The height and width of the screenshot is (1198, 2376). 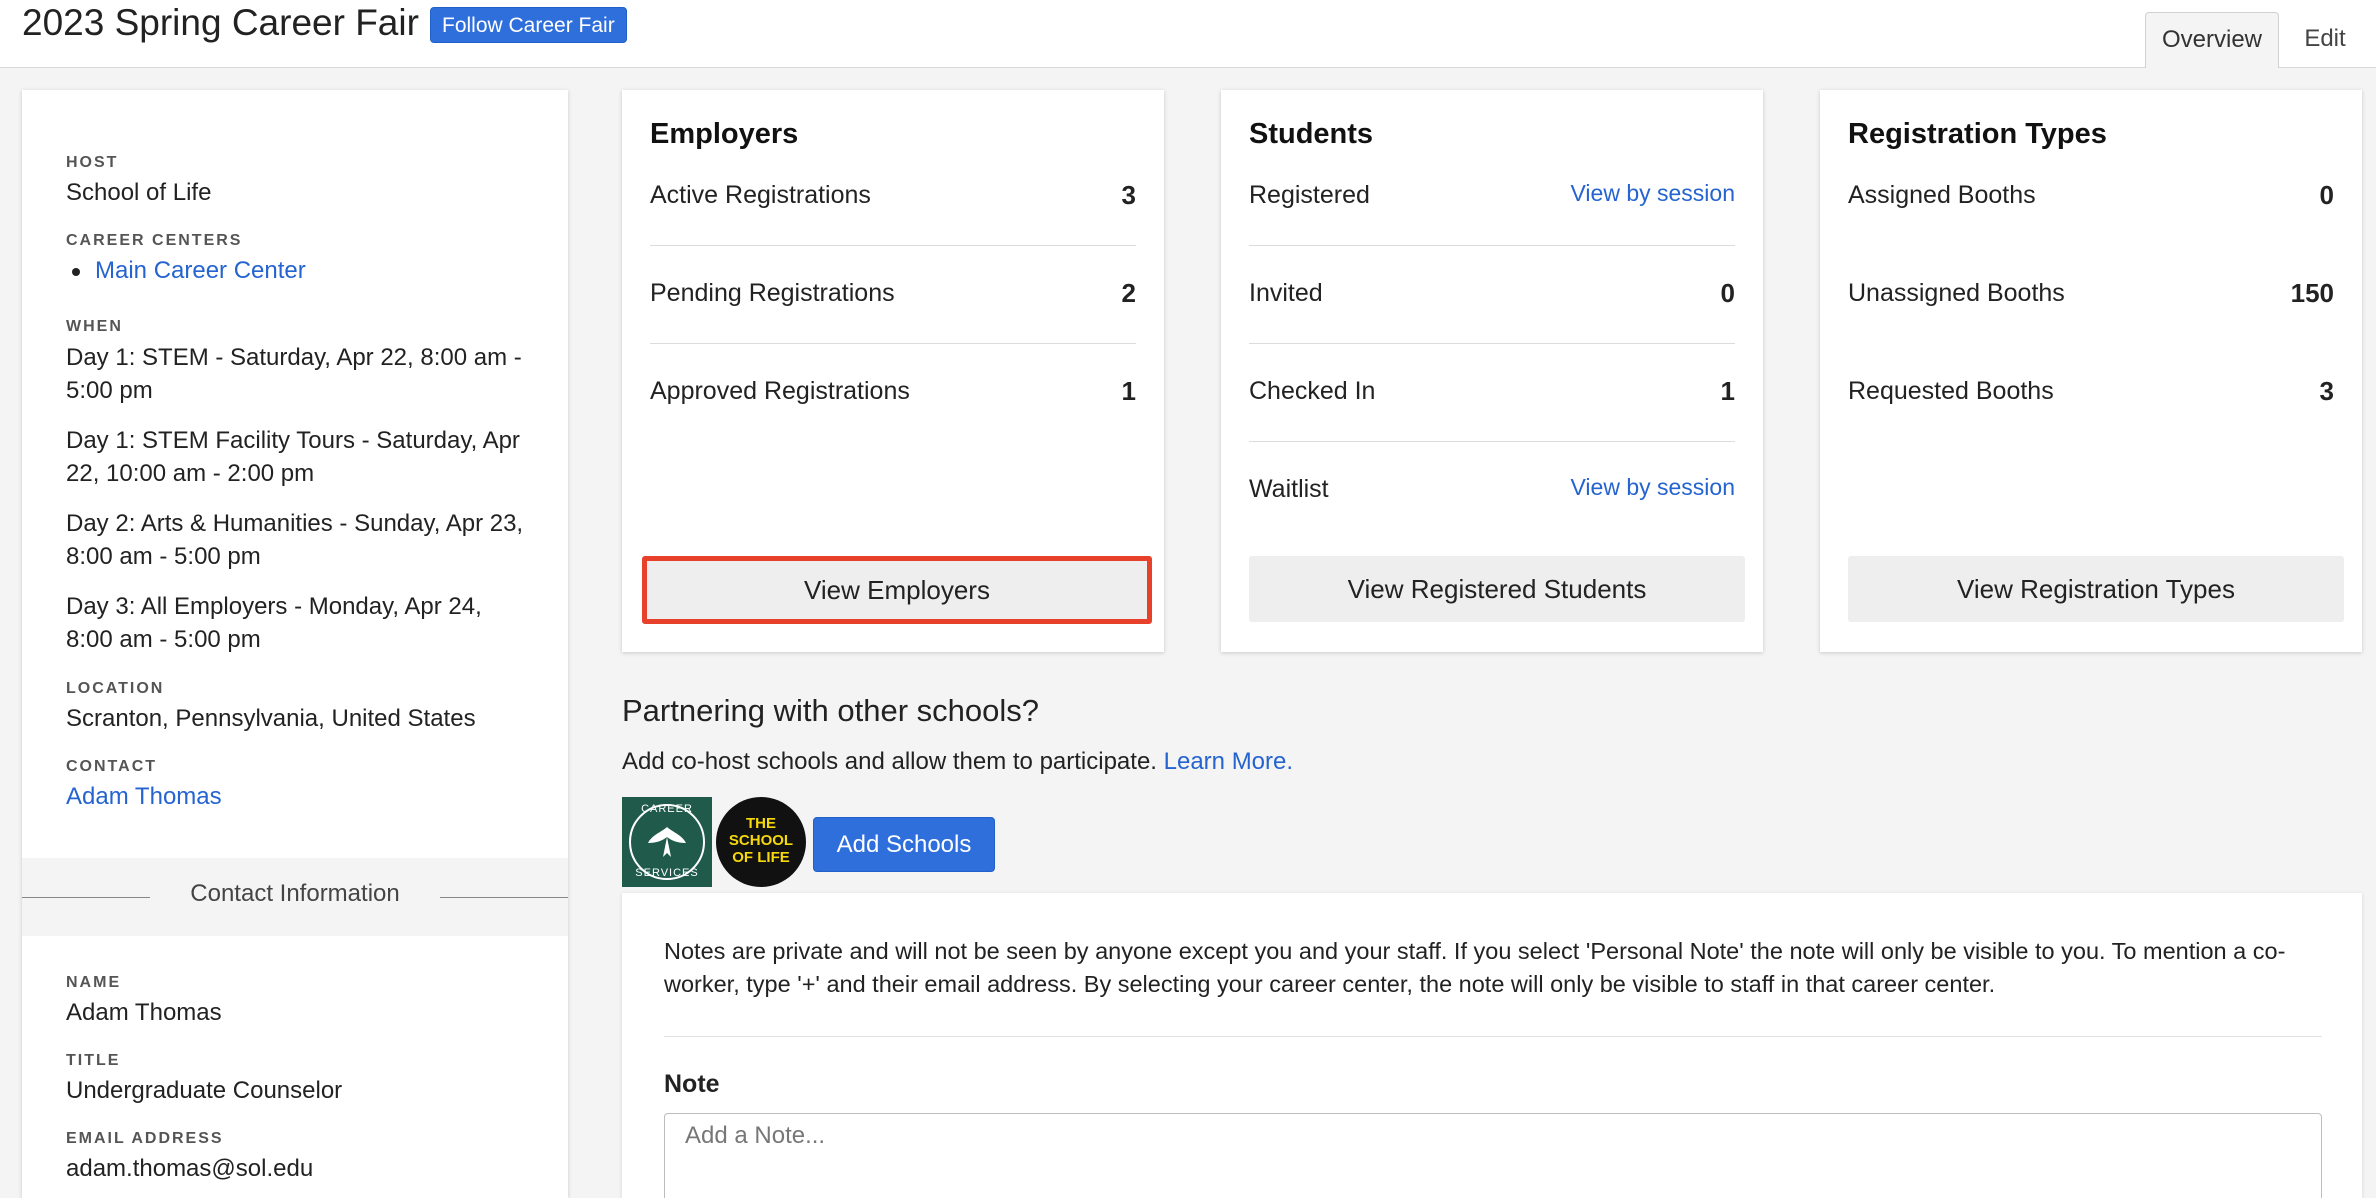 I want to click on tab-edit: Edit, so click(x=2325, y=40).